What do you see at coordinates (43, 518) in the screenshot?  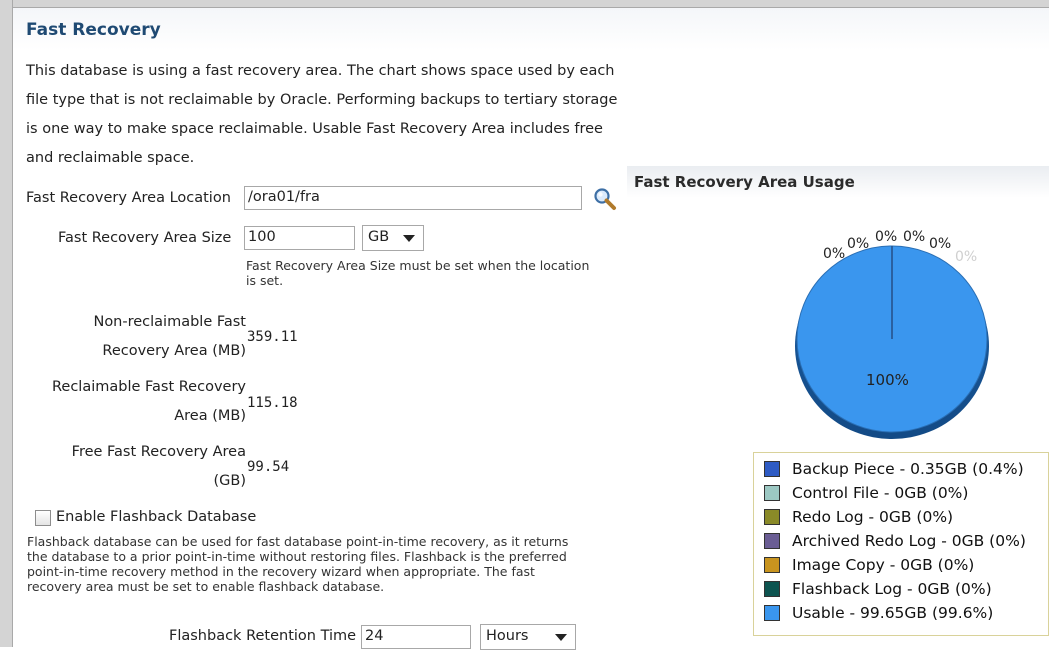 I see `enable-flashback-checkbox` at bounding box center [43, 518].